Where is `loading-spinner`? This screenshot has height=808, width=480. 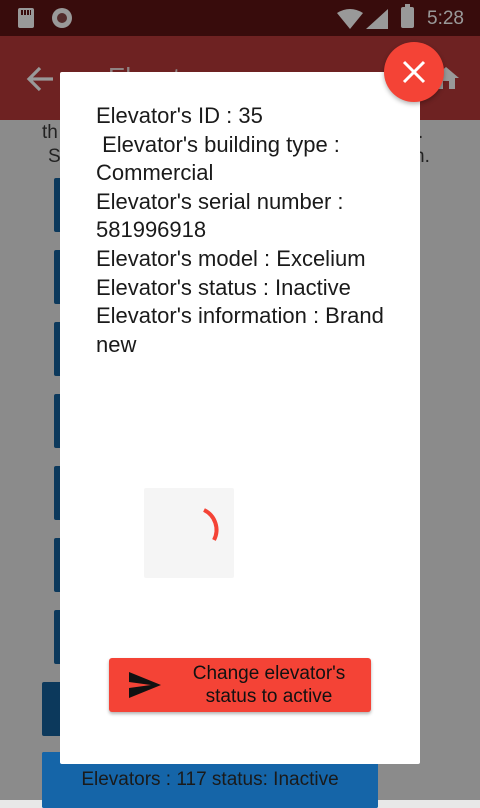
loading-spinner is located at coordinates (189, 533).